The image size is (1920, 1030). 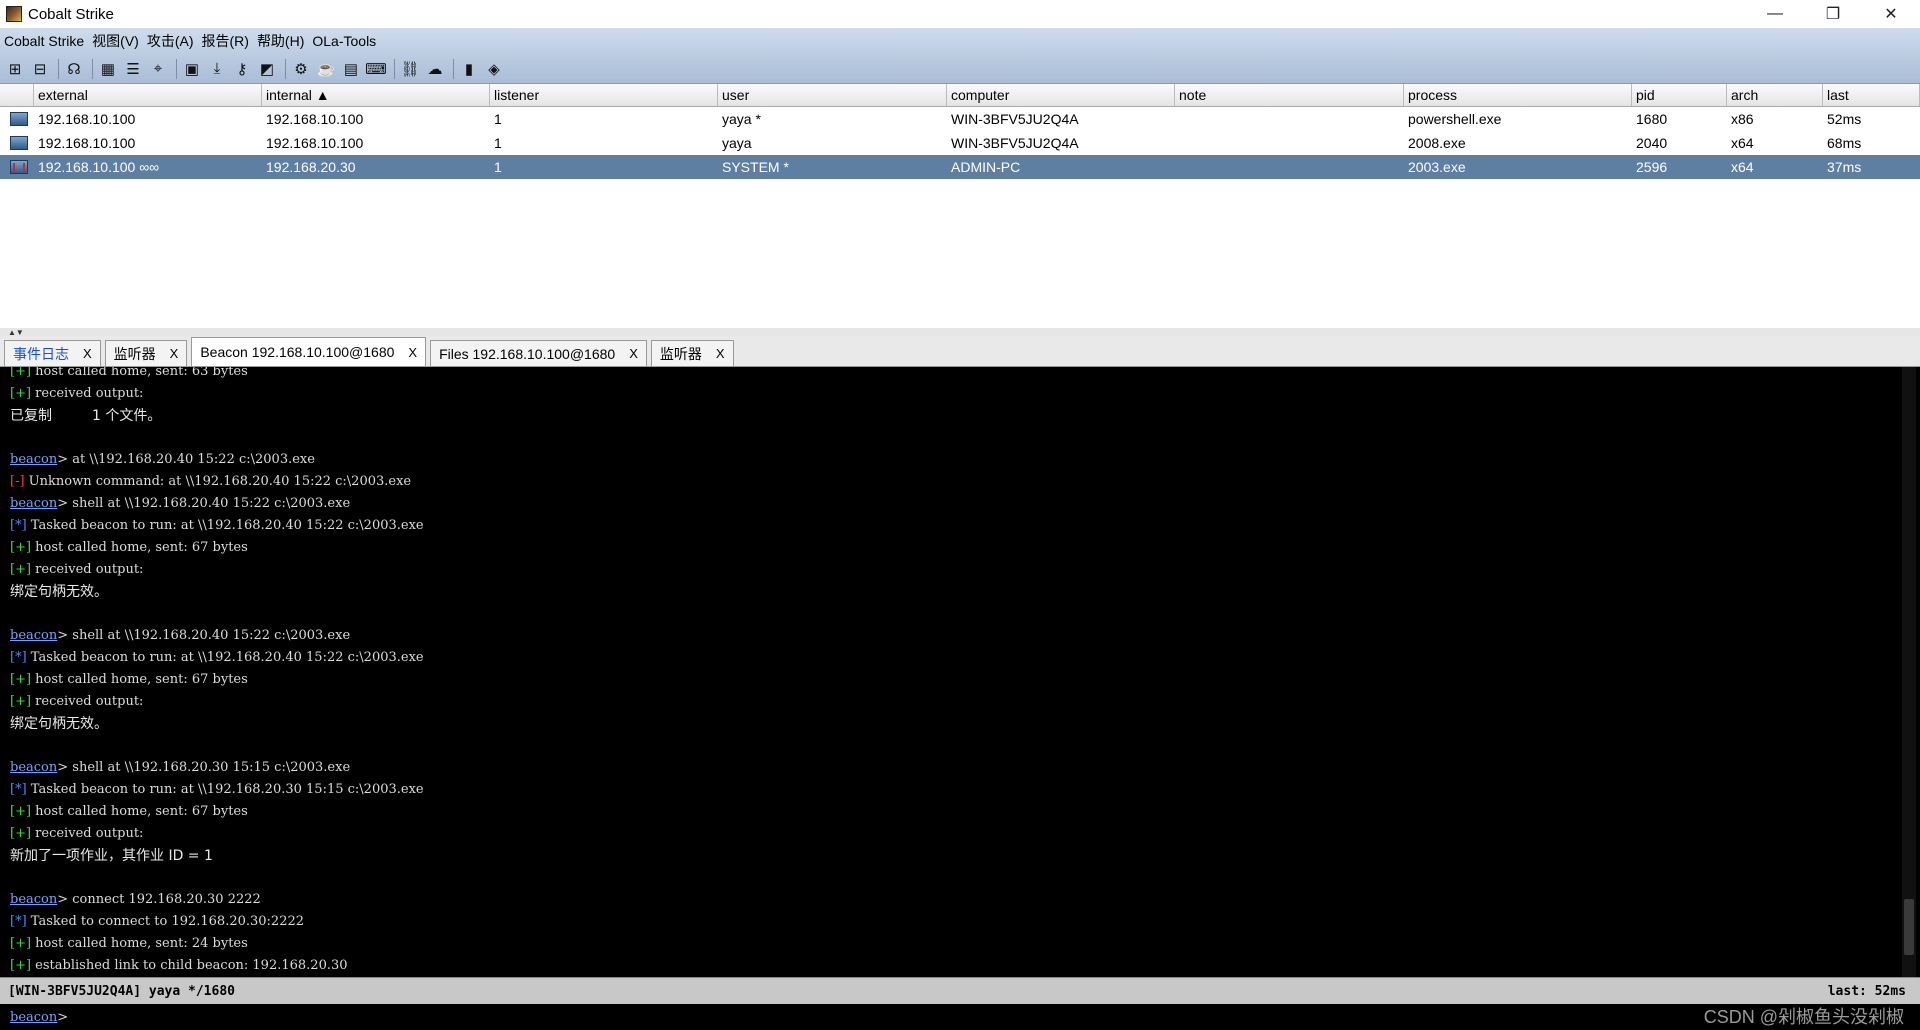 I want to click on plus-icon: ⊞, so click(x=15, y=69).